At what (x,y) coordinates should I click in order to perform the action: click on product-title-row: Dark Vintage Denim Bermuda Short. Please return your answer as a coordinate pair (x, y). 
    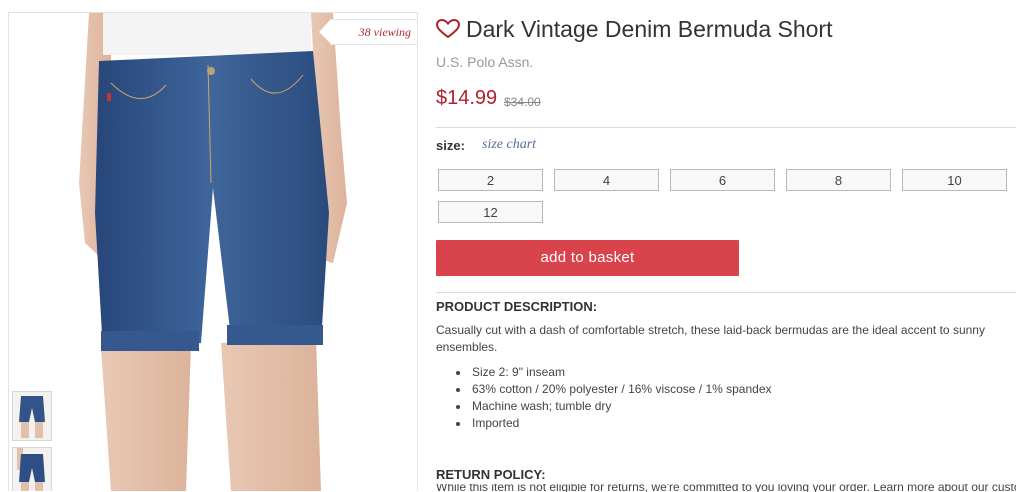
    Looking at the image, I should click on (634, 29).